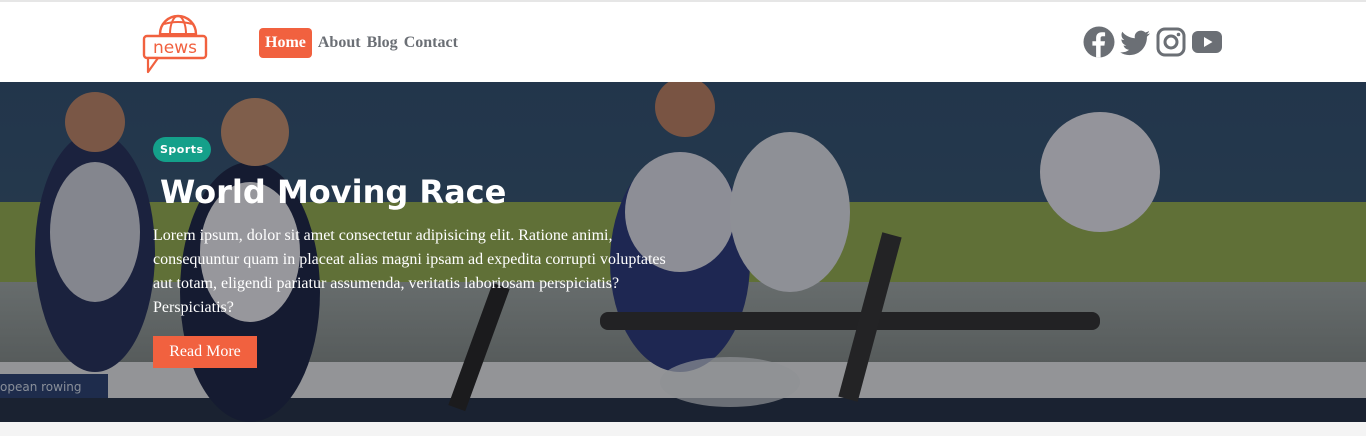 Image resolution: width=1366 pixels, height=436 pixels. What do you see at coordinates (285, 43) in the screenshot?
I see `nav-home-link: Home` at bounding box center [285, 43].